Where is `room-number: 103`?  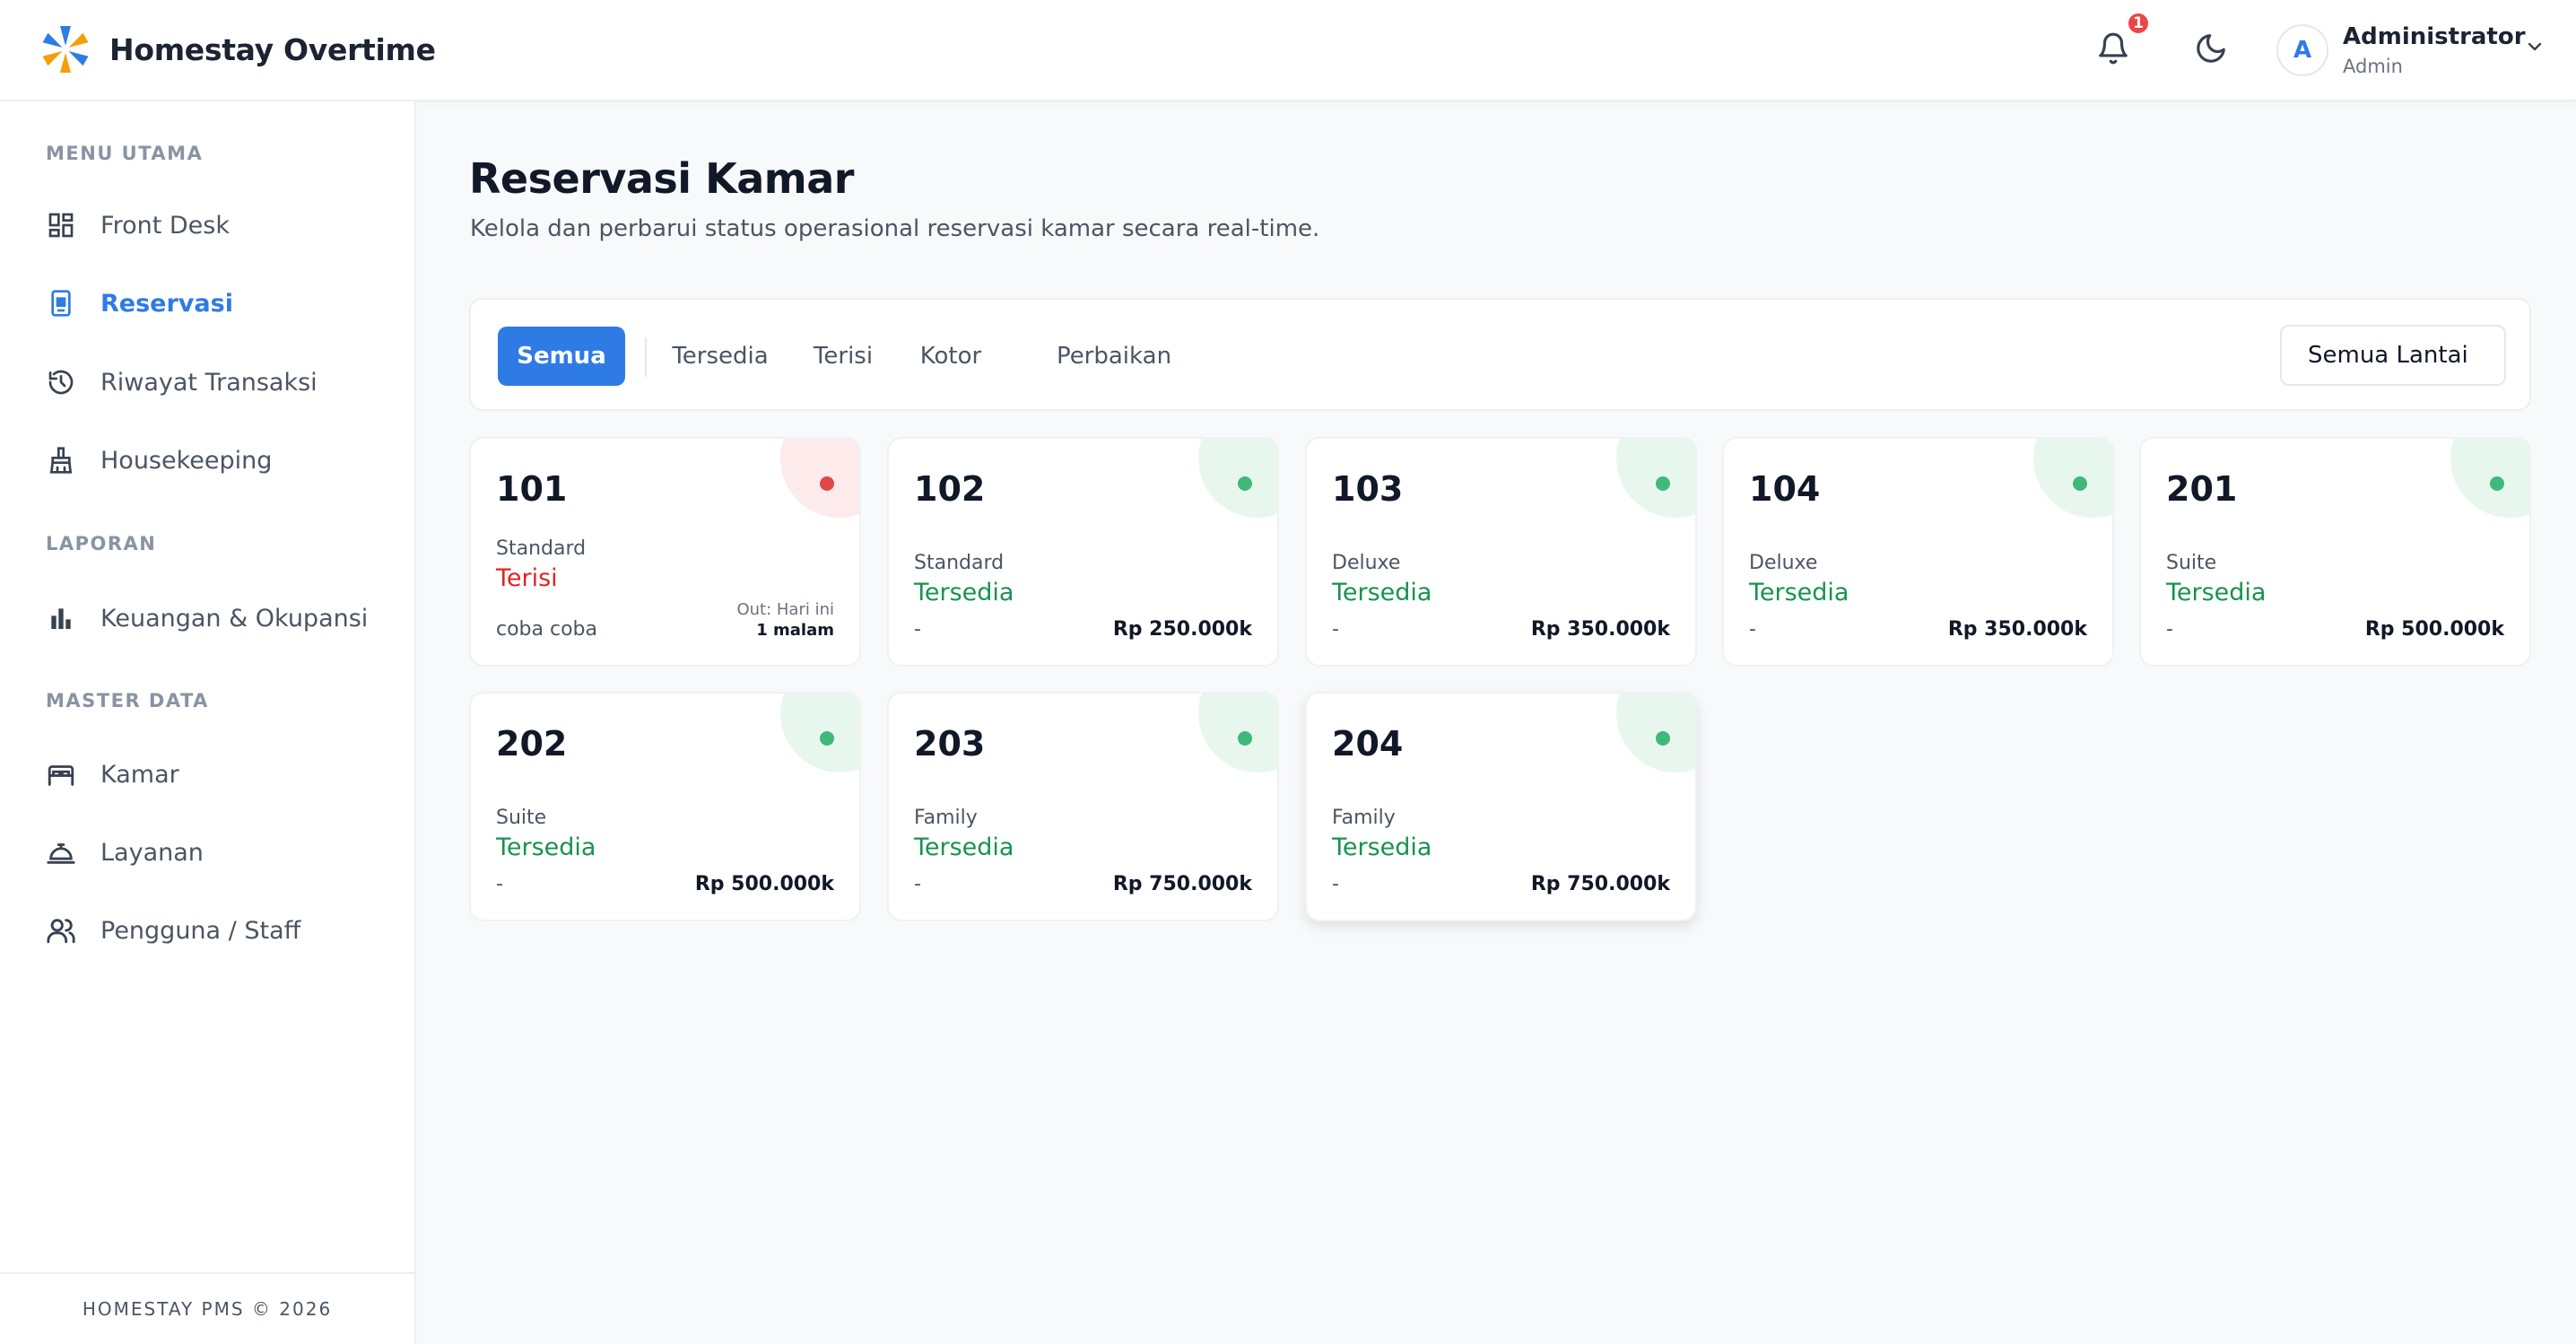
room-number: 103 is located at coordinates (1368, 489).